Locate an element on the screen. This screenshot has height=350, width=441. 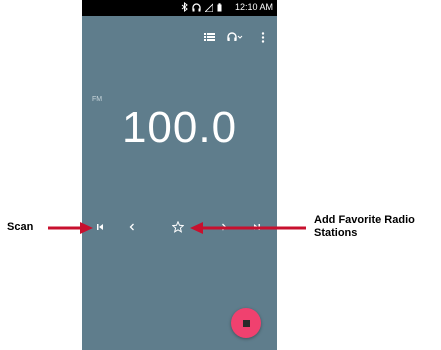
status-time: 12:10 AM is located at coordinates (253, 7).